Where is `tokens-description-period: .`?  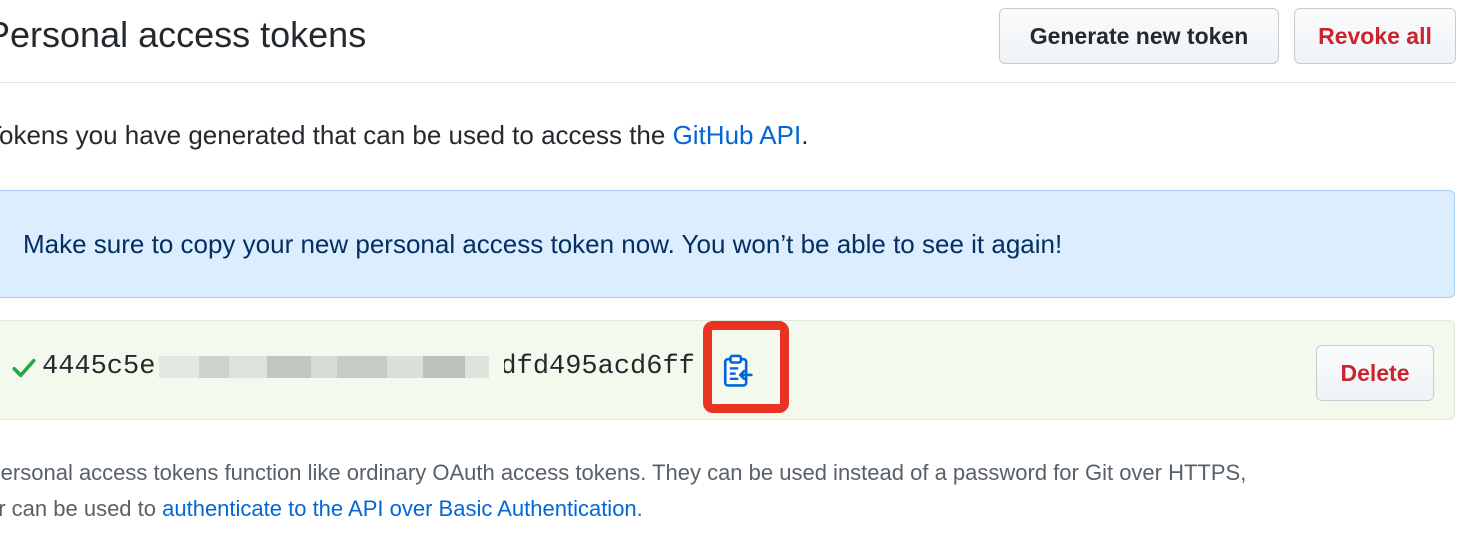
tokens-description-period: . is located at coordinates (805, 135).